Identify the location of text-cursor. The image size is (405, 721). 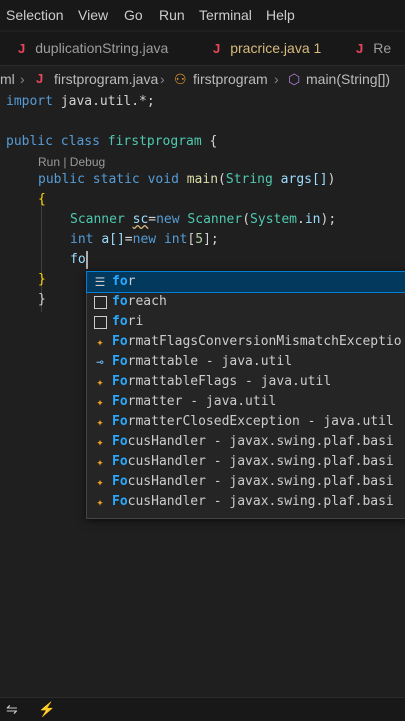
(87, 260).